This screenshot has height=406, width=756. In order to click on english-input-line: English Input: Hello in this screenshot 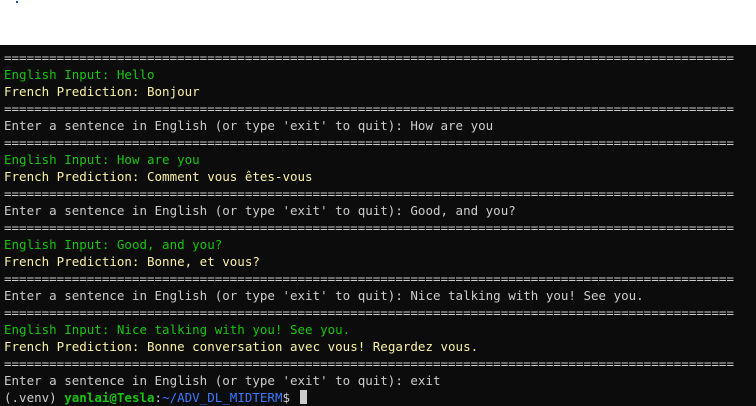, I will do `click(79, 74)`.